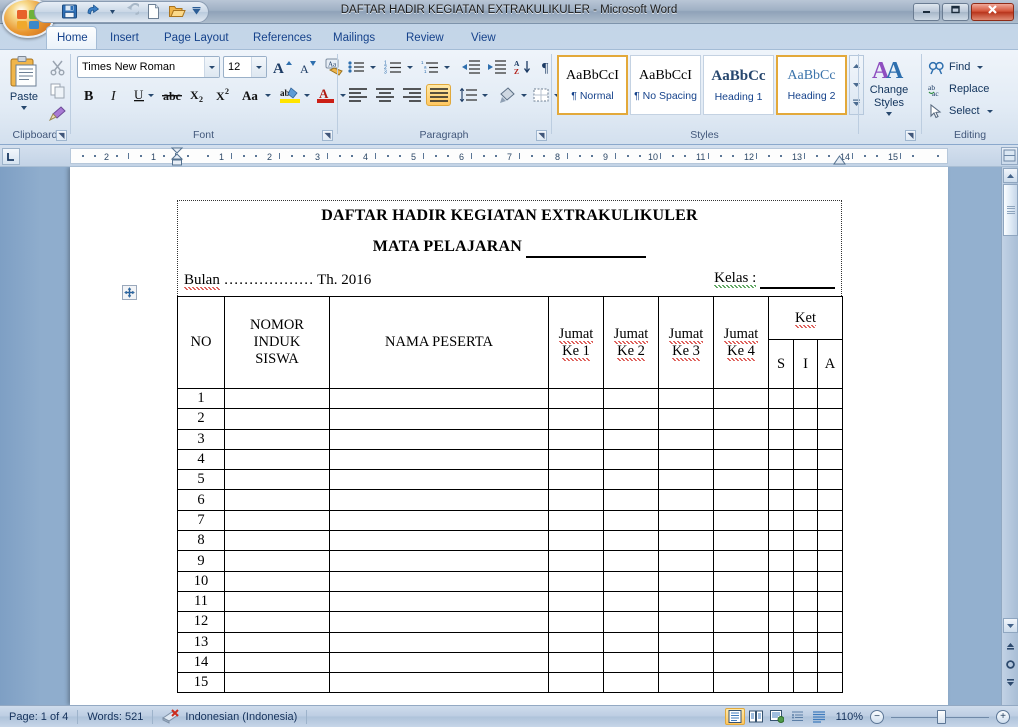 The height and width of the screenshot is (727, 1018). Describe the element at coordinates (326, 95) in the screenshot. I see `font-color-button: A` at that location.